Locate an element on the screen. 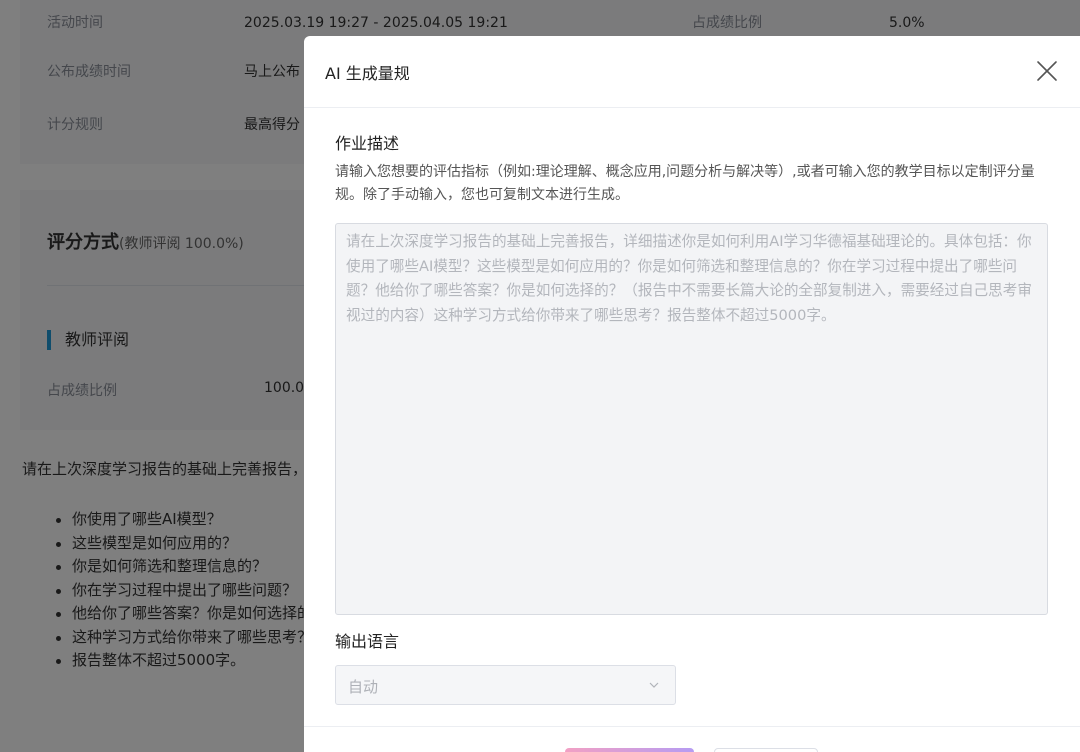  modal-footer-divider is located at coordinates (692, 726).